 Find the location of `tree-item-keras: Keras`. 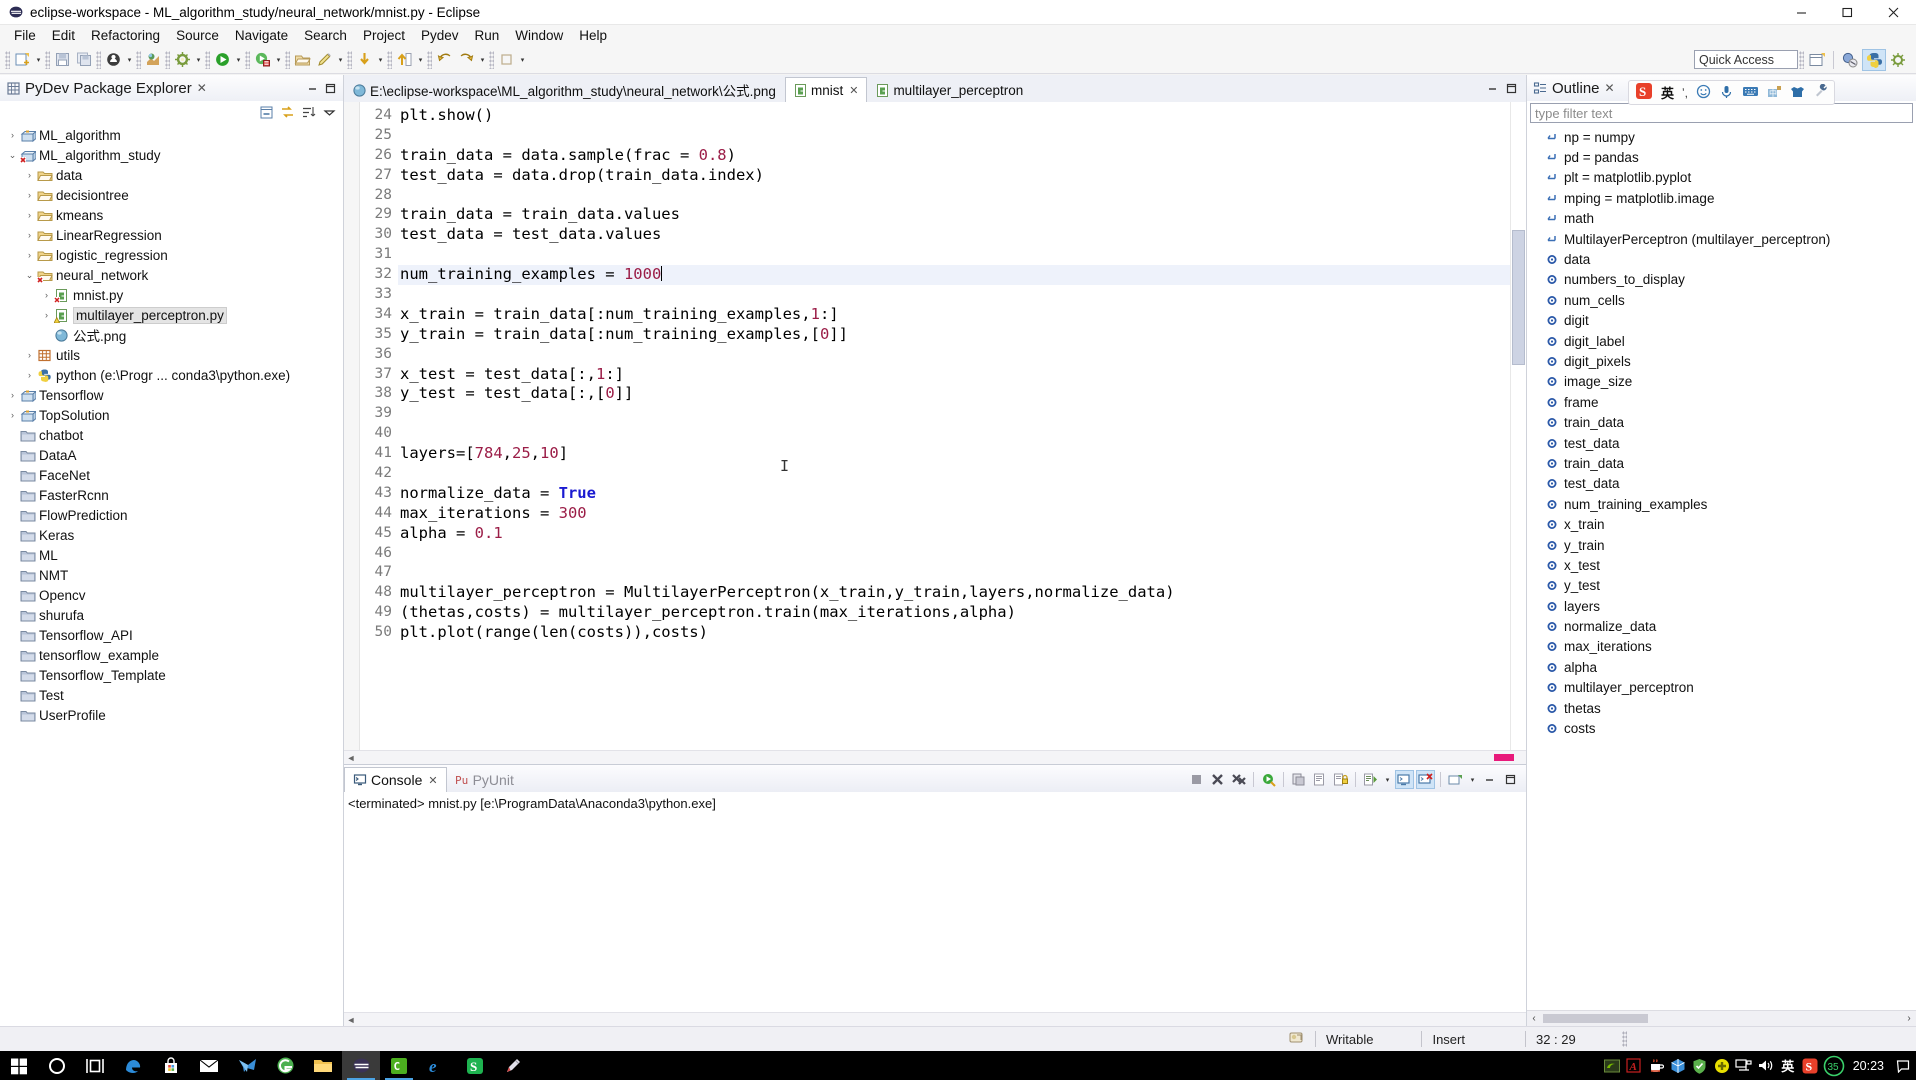

tree-item-keras: Keras is located at coordinates (171, 535).